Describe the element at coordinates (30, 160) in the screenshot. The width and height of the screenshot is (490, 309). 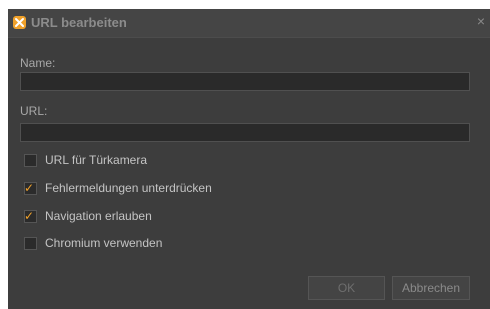
I see `door-camera-checkbox` at that location.